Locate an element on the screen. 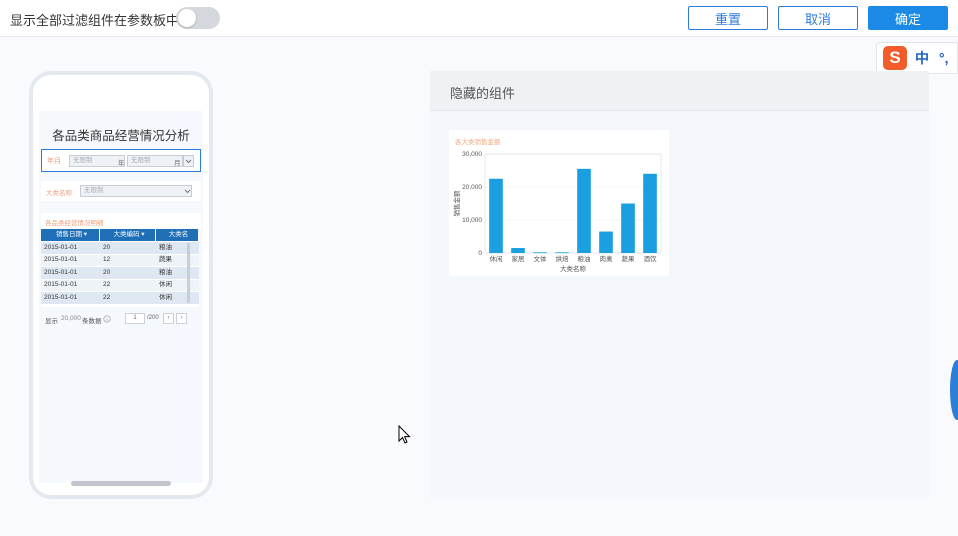 The height and width of the screenshot is (536, 958). ime-punctuation-mode: °, is located at coordinates (944, 58).